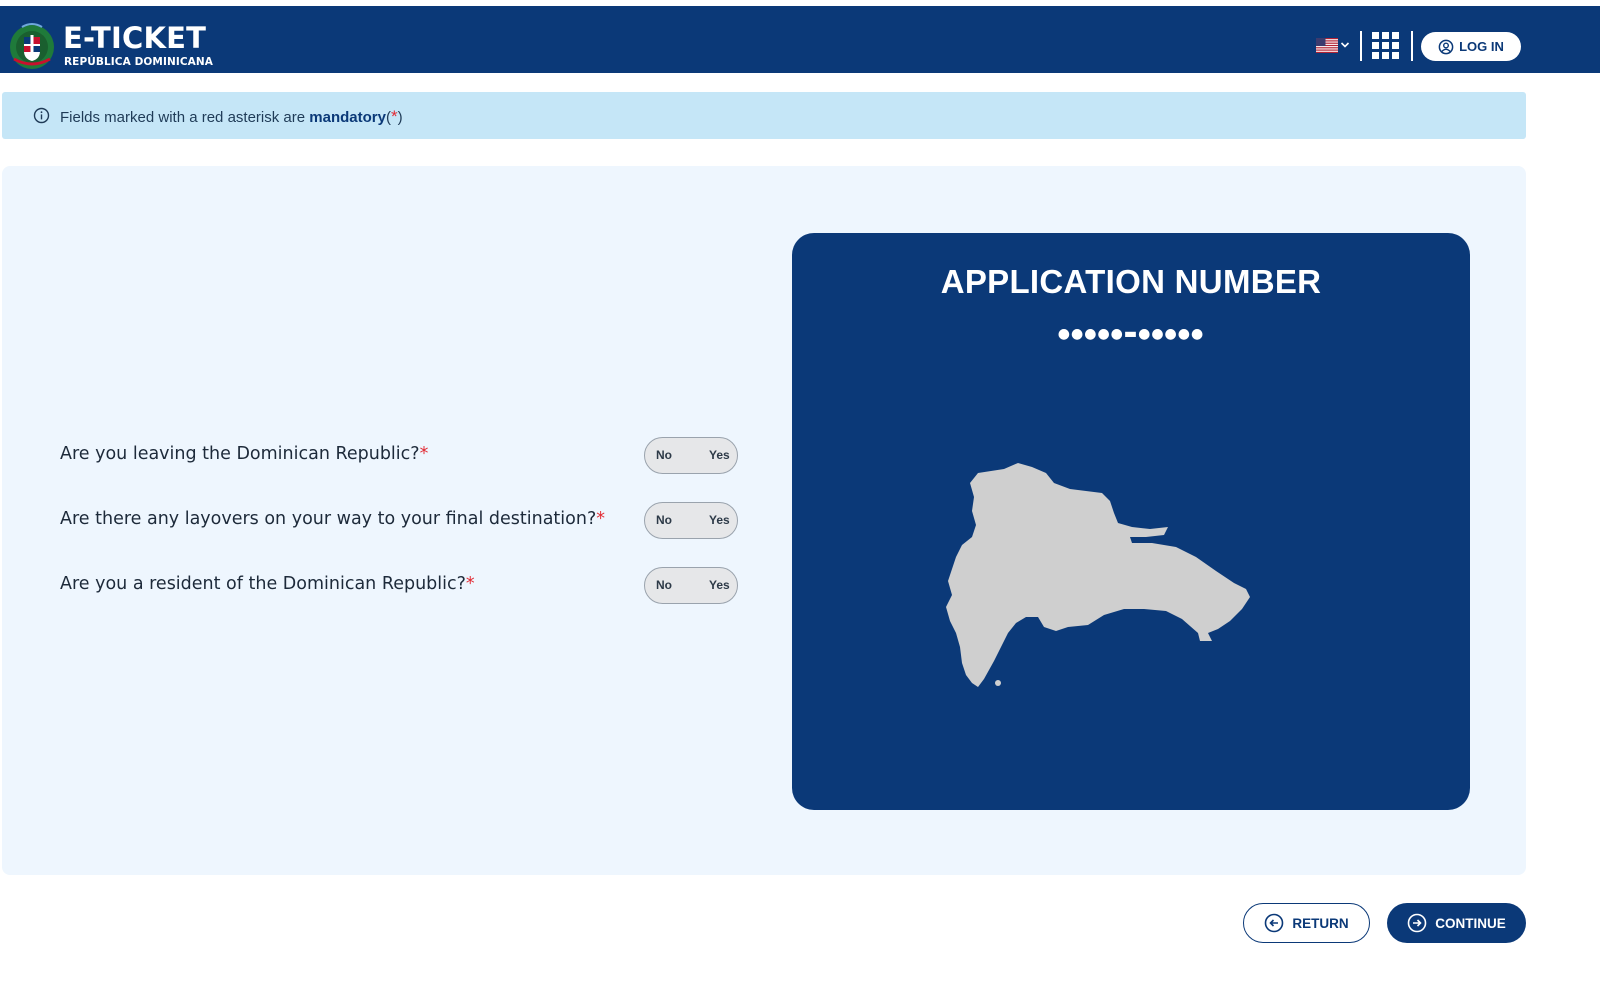 The width and height of the screenshot is (1600, 992). Describe the element at coordinates (1481, 46) in the screenshot. I see `login-label: LOG IN` at that location.